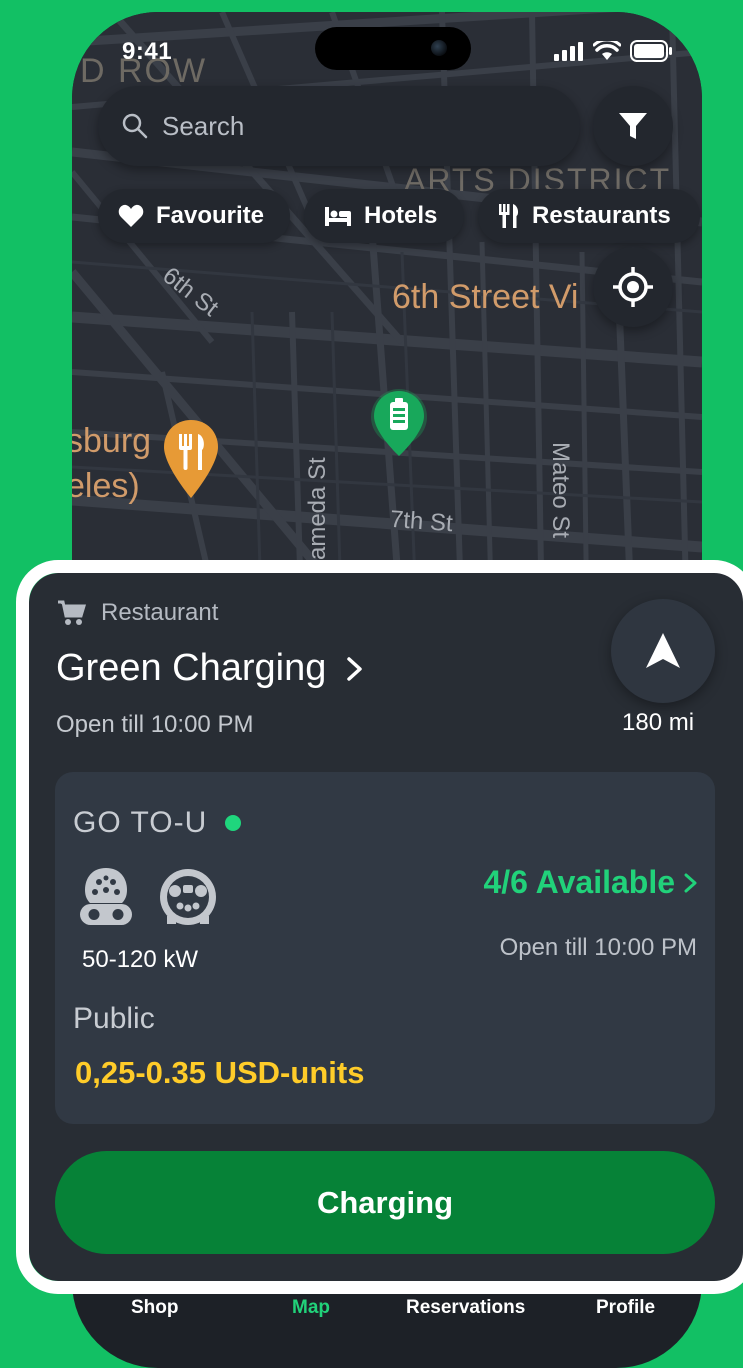 The width and height of the screenshot is (743, 1368). I want to click on filter-icon, so click(633, 126).